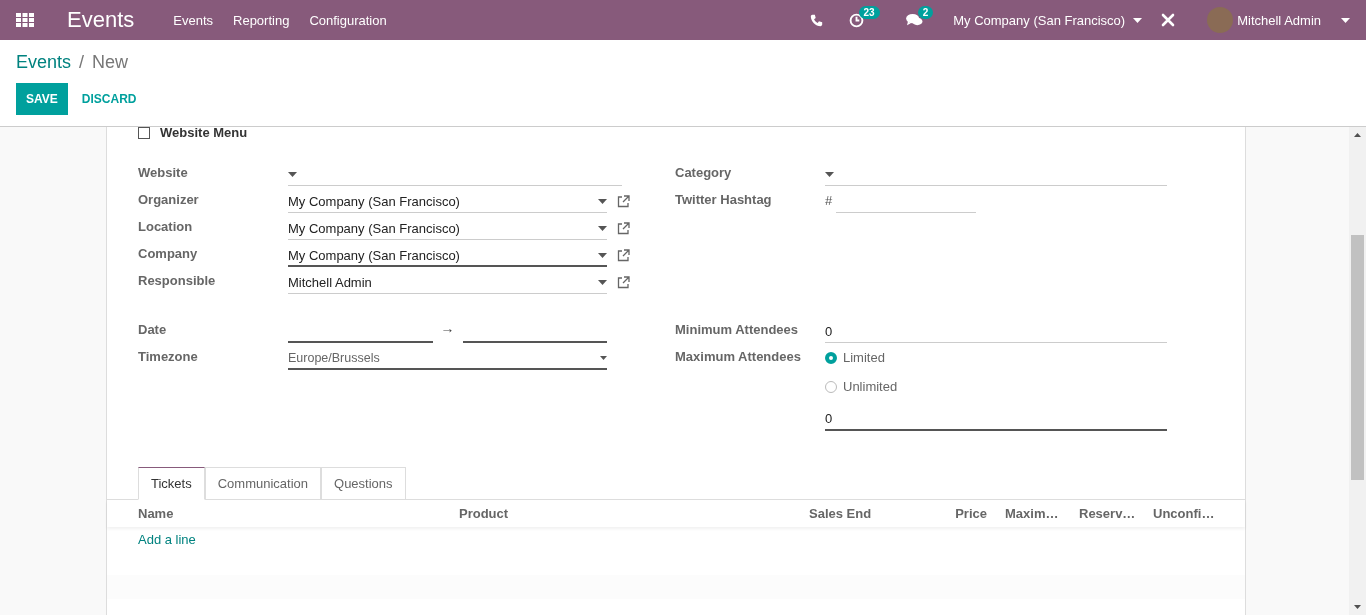  Describe the element at coordinates (841, 513) in the screenshot. I see `column-header: Sales End` at that location.